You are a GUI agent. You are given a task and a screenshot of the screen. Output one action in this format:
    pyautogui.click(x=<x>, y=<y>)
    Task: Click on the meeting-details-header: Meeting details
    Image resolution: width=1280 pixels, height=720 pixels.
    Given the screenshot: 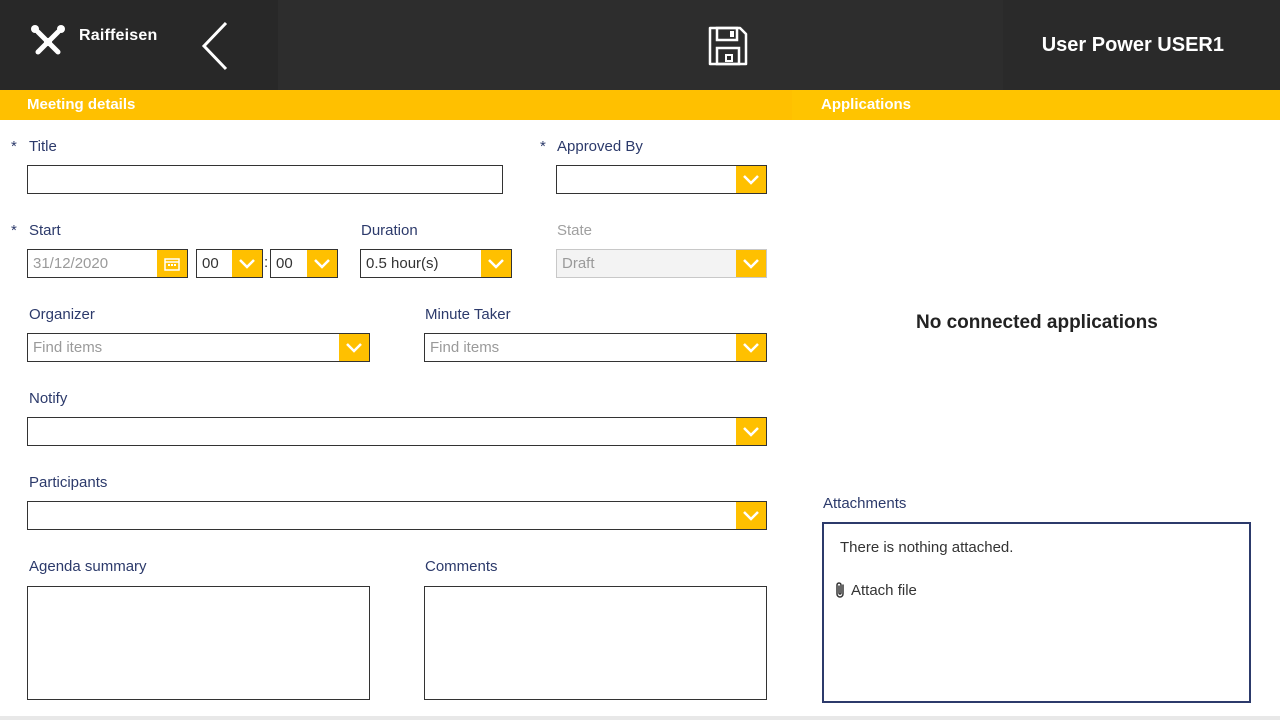 What is the action you would take?
    pyautogui.click(x=396, y=105)
    